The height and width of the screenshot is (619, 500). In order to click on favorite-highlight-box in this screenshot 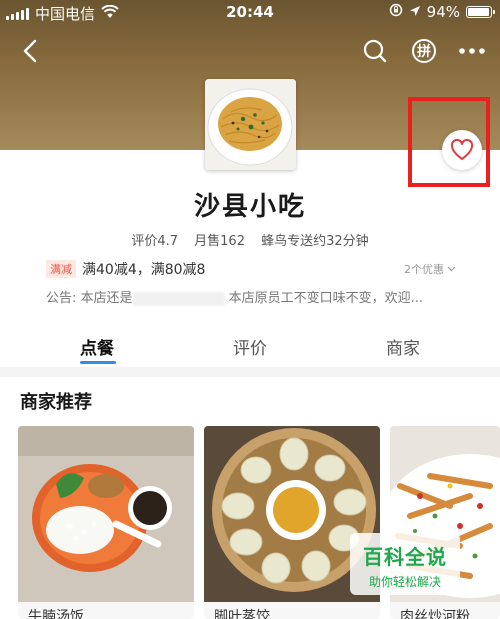, I will do `click(449, 142)`.